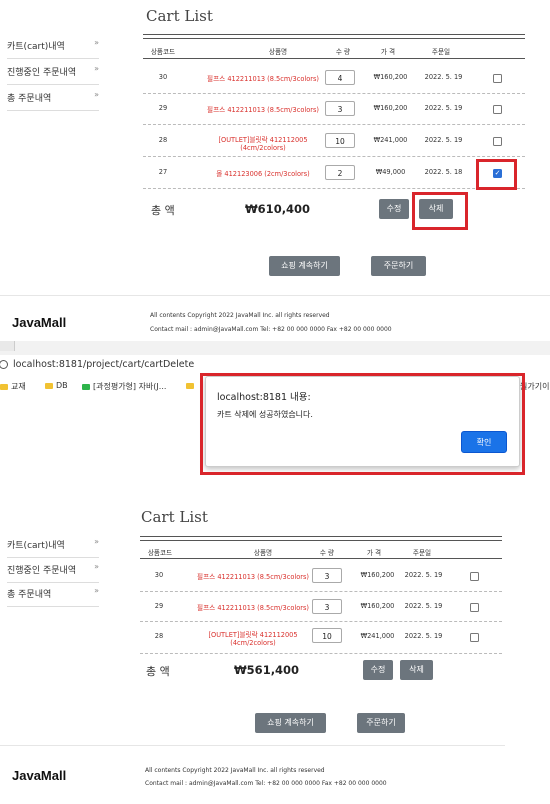 This screenshot has width=550, height=804. I want to click on highlight-box-alert, so click(362, 424).